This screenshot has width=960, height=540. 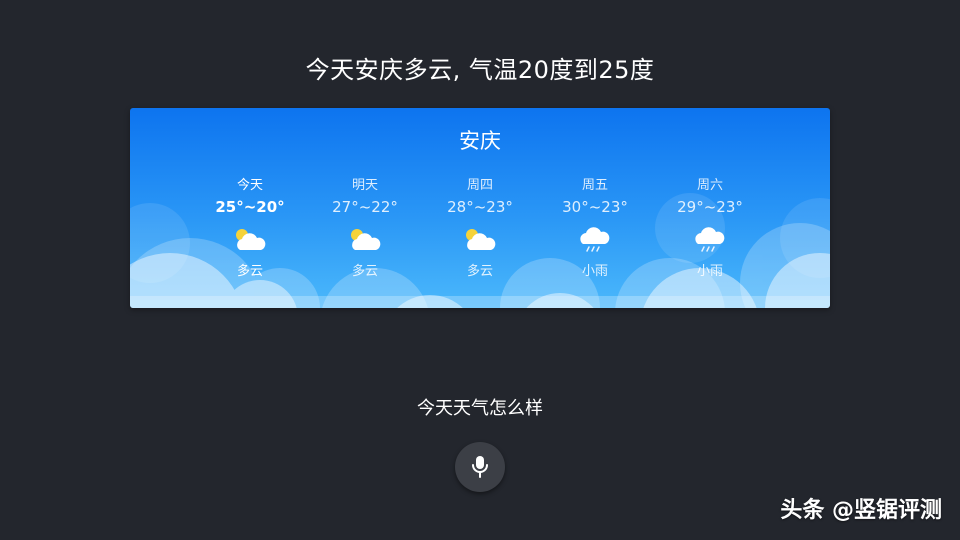 I want to click on forecast-day-label: 今天, so click(x=249, y=185).